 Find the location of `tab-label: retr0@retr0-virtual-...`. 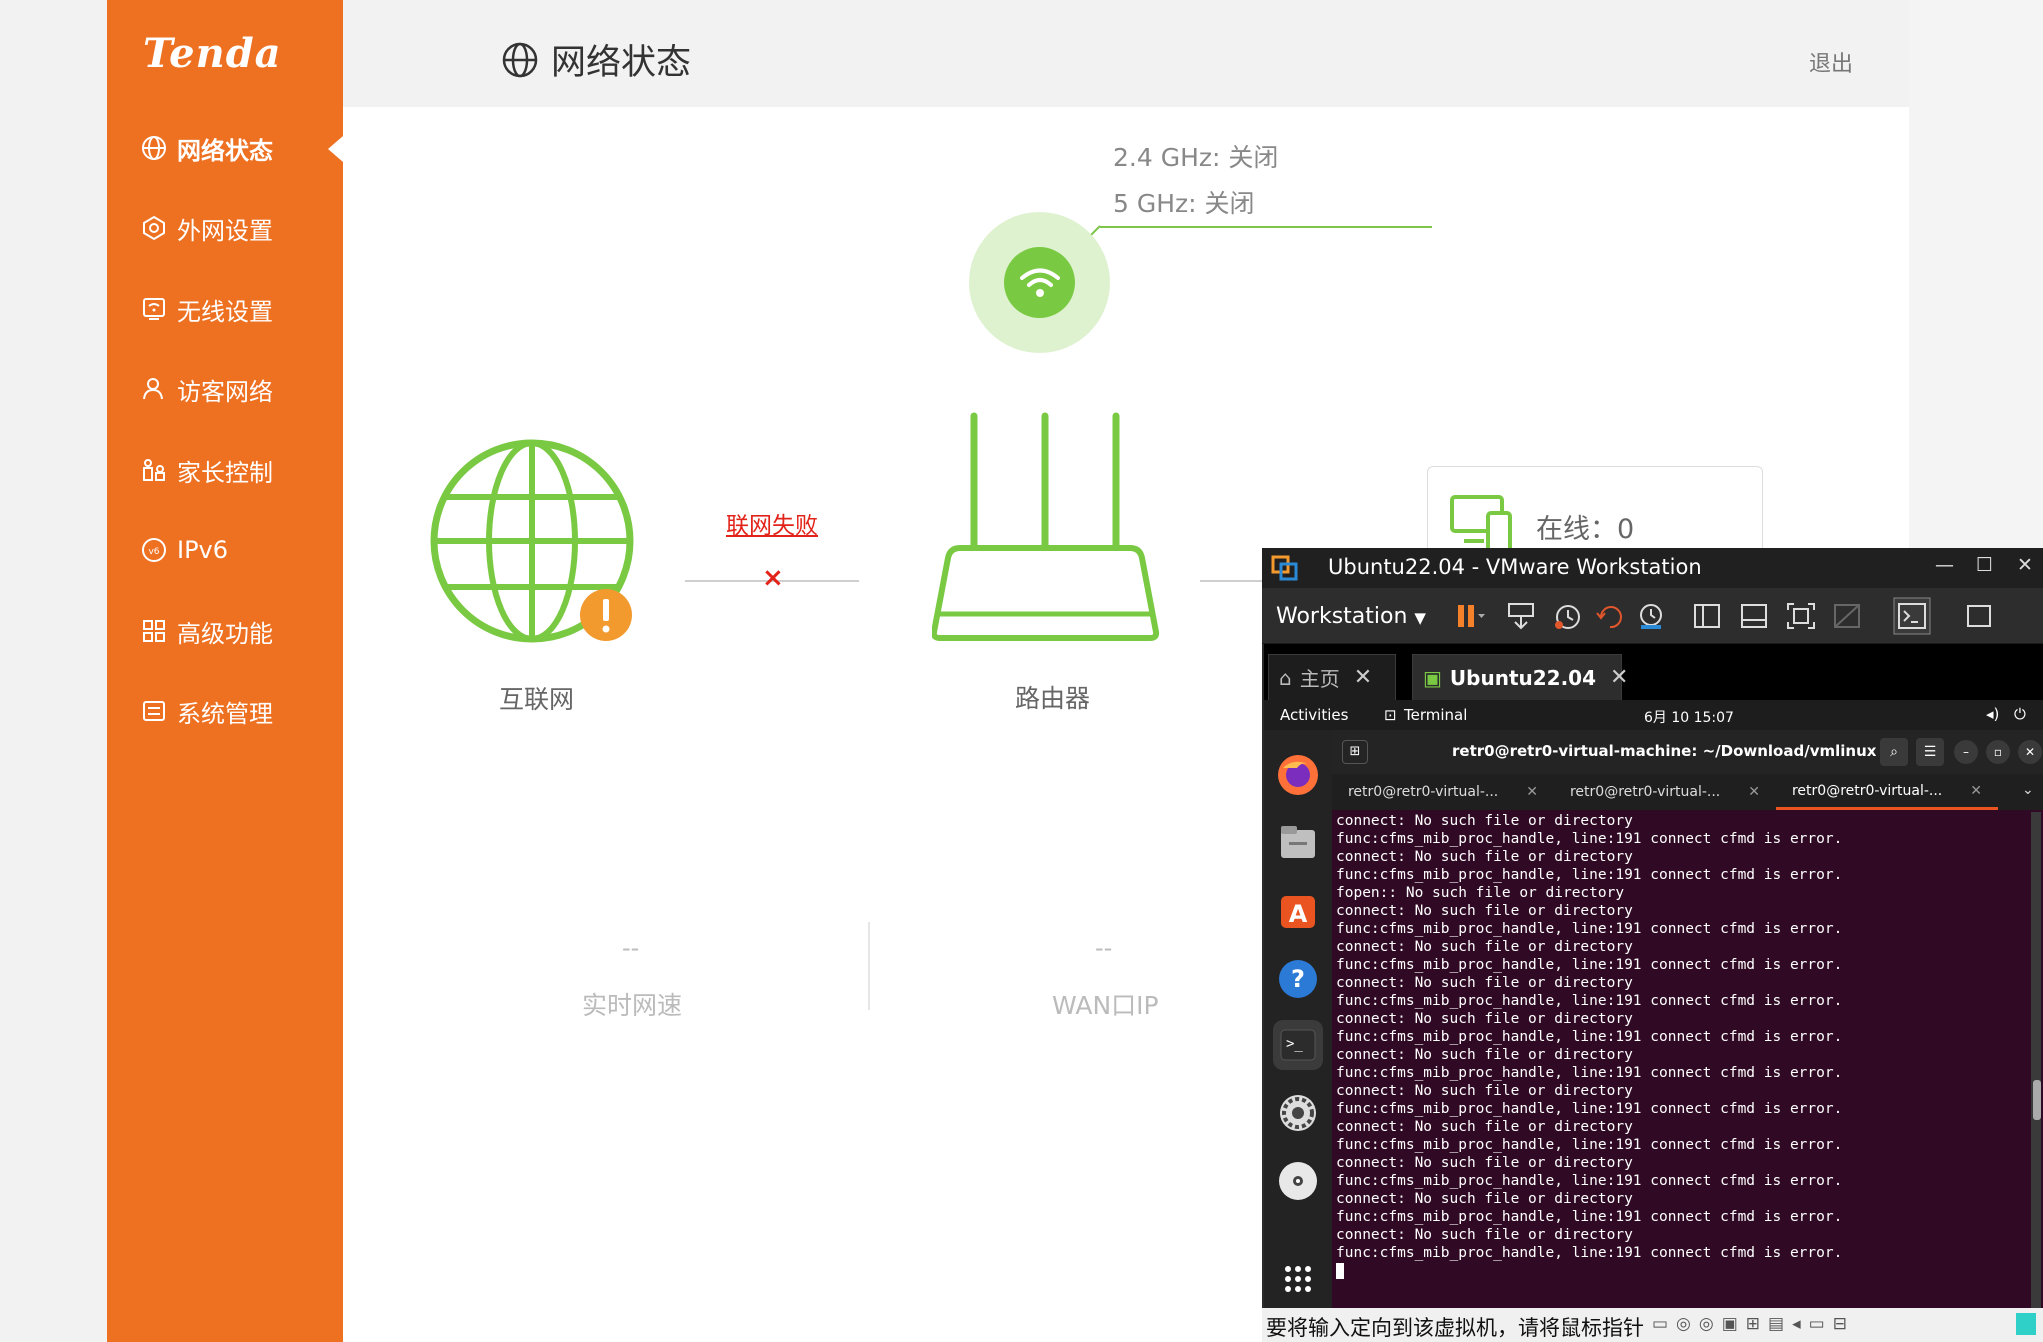

tab-label: retr0@retr0-virtual-... is located at coordinates (1867, 790).